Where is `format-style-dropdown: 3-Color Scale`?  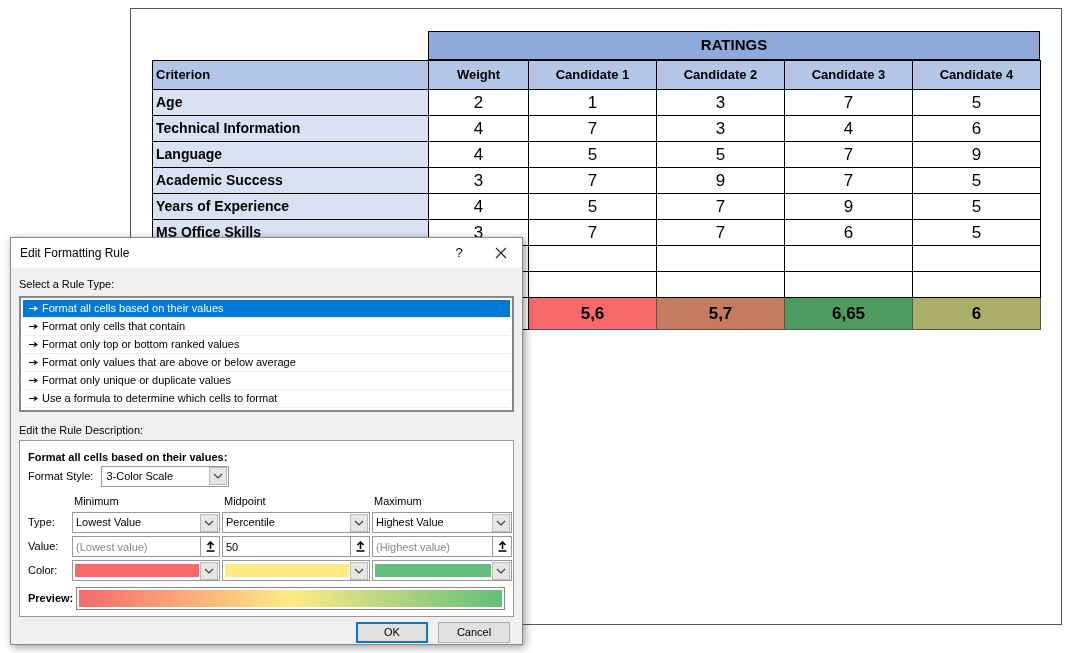
format-style-dropdown: 3-Color Scale is located at coordinates (165, 476).